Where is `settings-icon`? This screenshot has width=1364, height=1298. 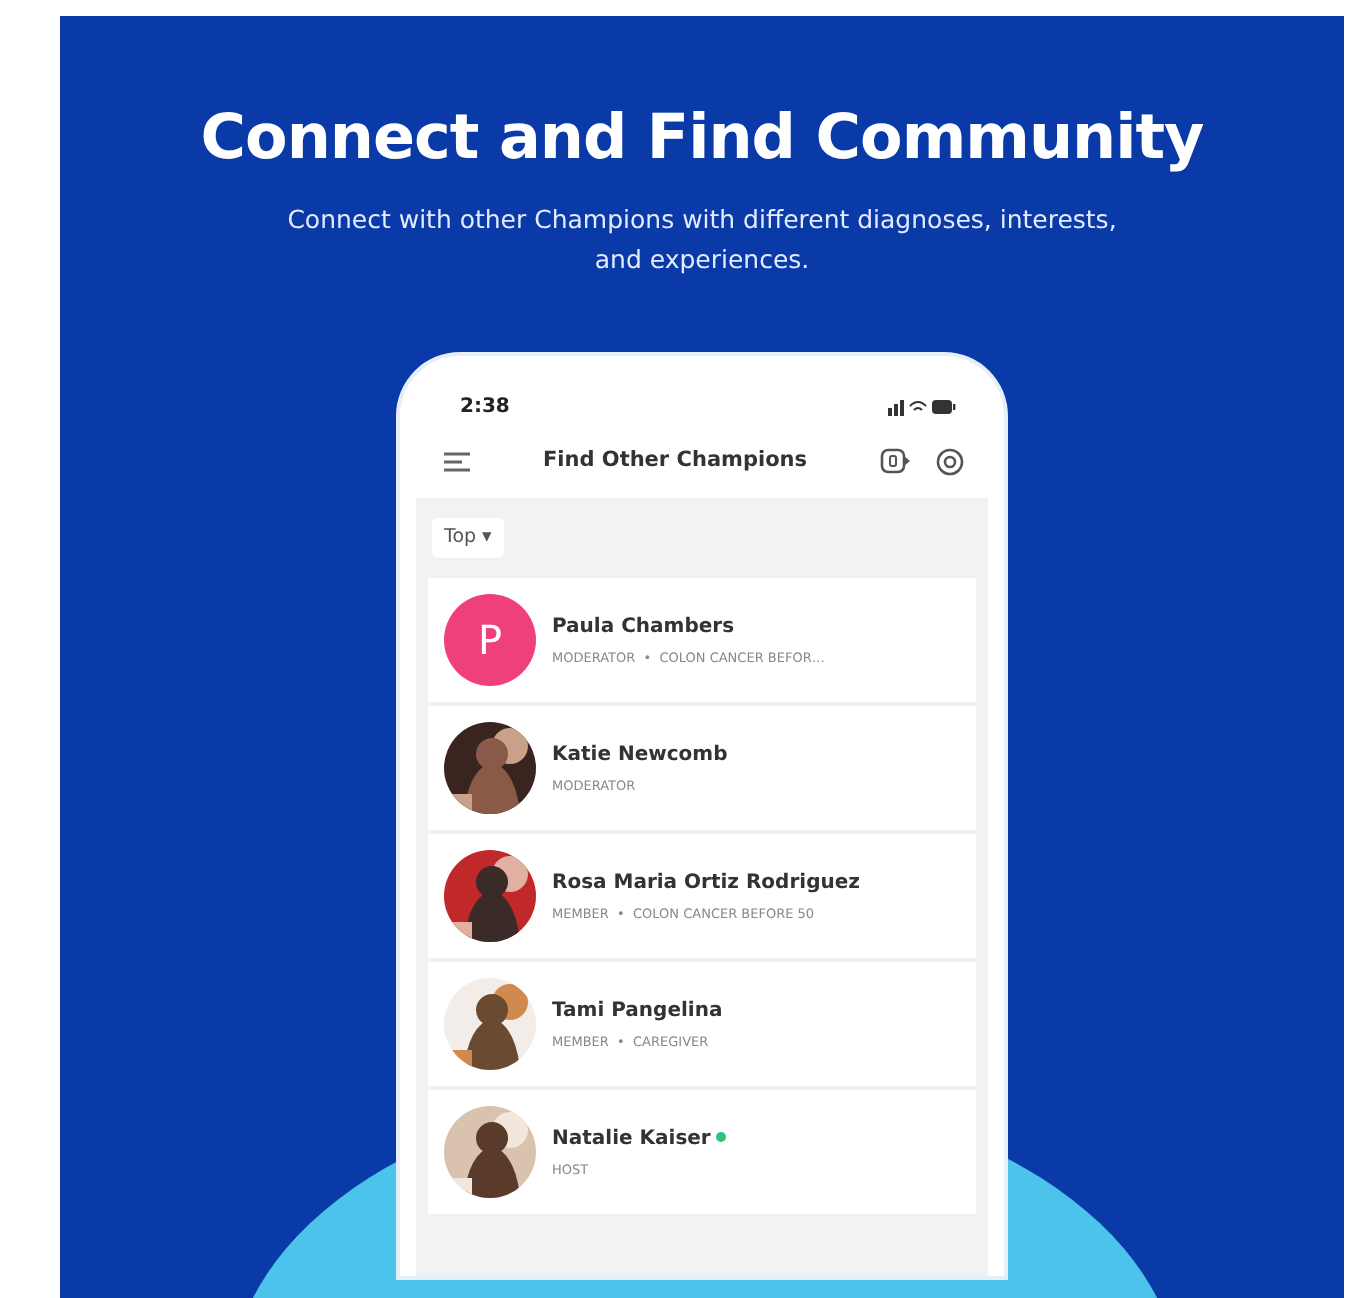
settings-icon is located at coordinates (950, 461).